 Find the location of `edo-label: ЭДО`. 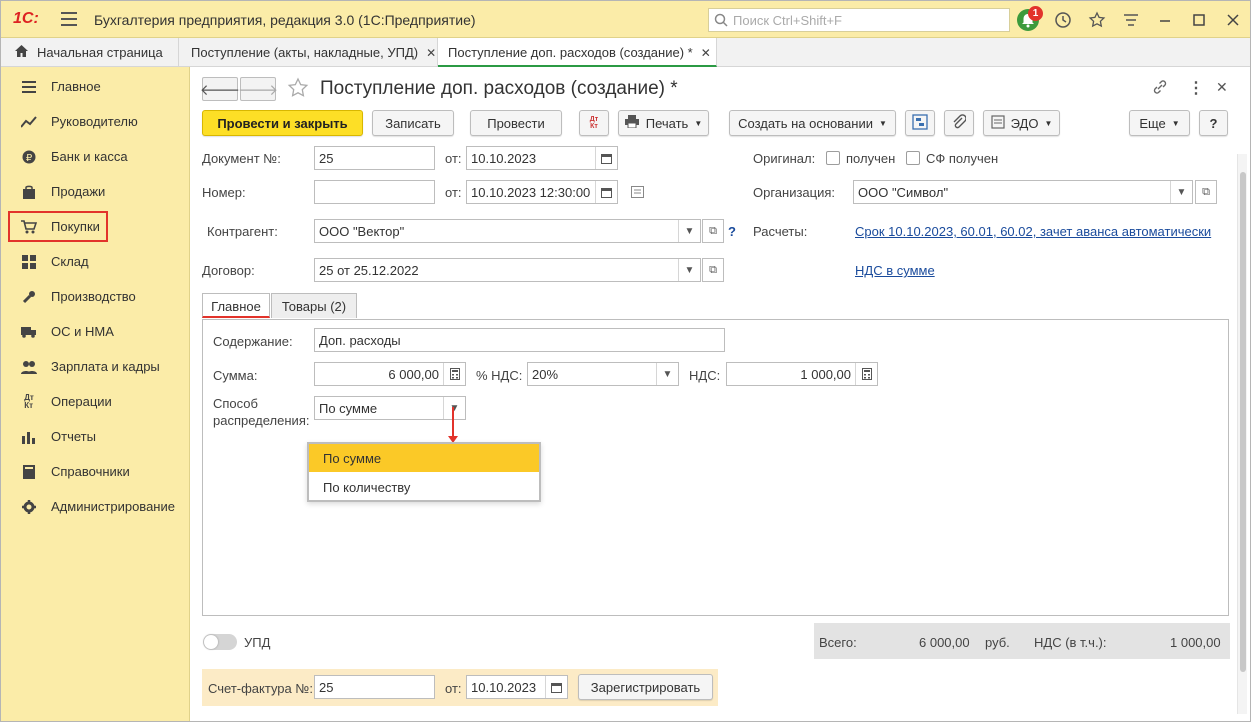

edo-label: ЭДО is located at coordinates (1024, 123).